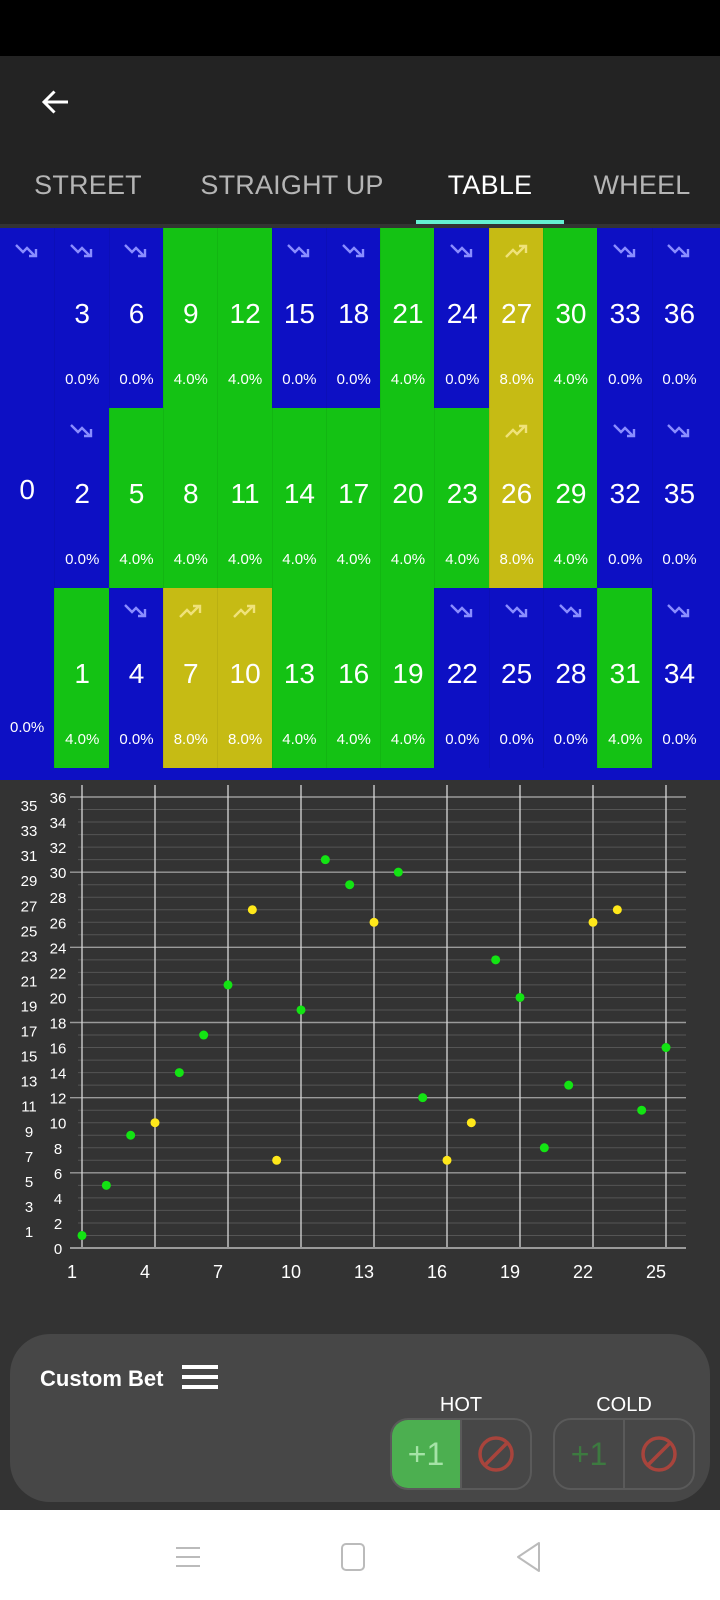 The image size is (720, 1600). Describe the element at coordinates (516, 318) in the screenshot. I see `table-cell-27: 27 8.0%` at that location.